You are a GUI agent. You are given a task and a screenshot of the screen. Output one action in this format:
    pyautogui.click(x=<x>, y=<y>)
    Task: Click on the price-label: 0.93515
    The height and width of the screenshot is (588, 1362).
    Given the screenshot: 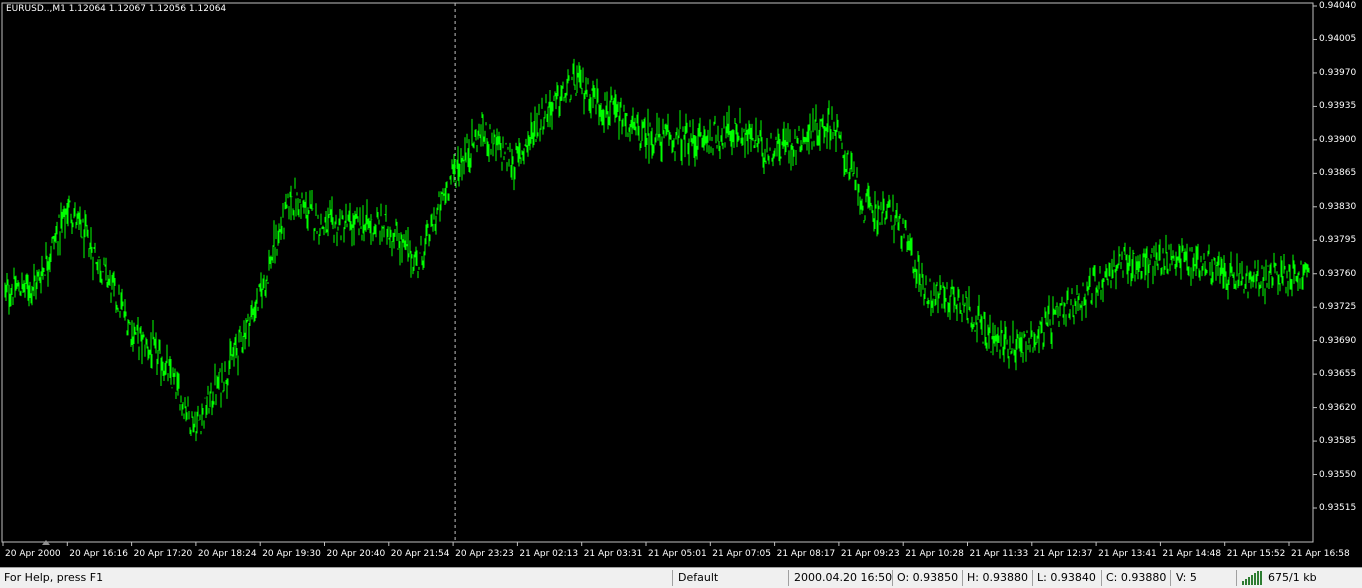 What is the action you would take?
    pyautogui.click(x=1338, y=508)
    